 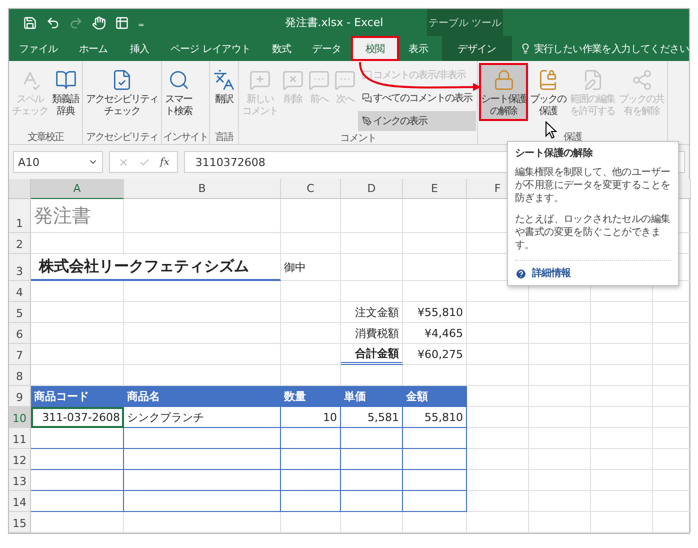 What do you see at coordinates (334, 23) in the screenshot?
I see `window-title: 発注書.xlsx - Excel` at bounding box center [334, 23].